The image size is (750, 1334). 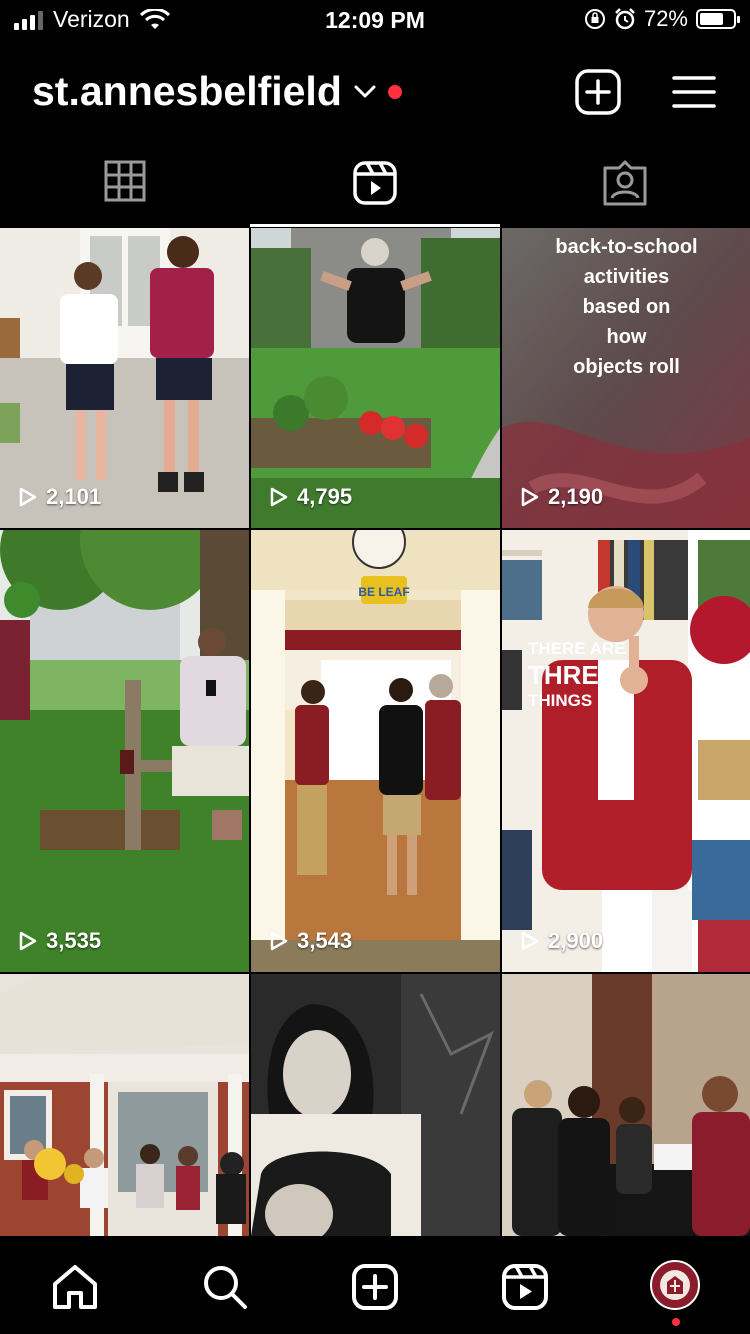 What do you see at coordinates (59, 497) in the screenshot?
I see `view-count: 2,101` at bounding box center [59, 497].